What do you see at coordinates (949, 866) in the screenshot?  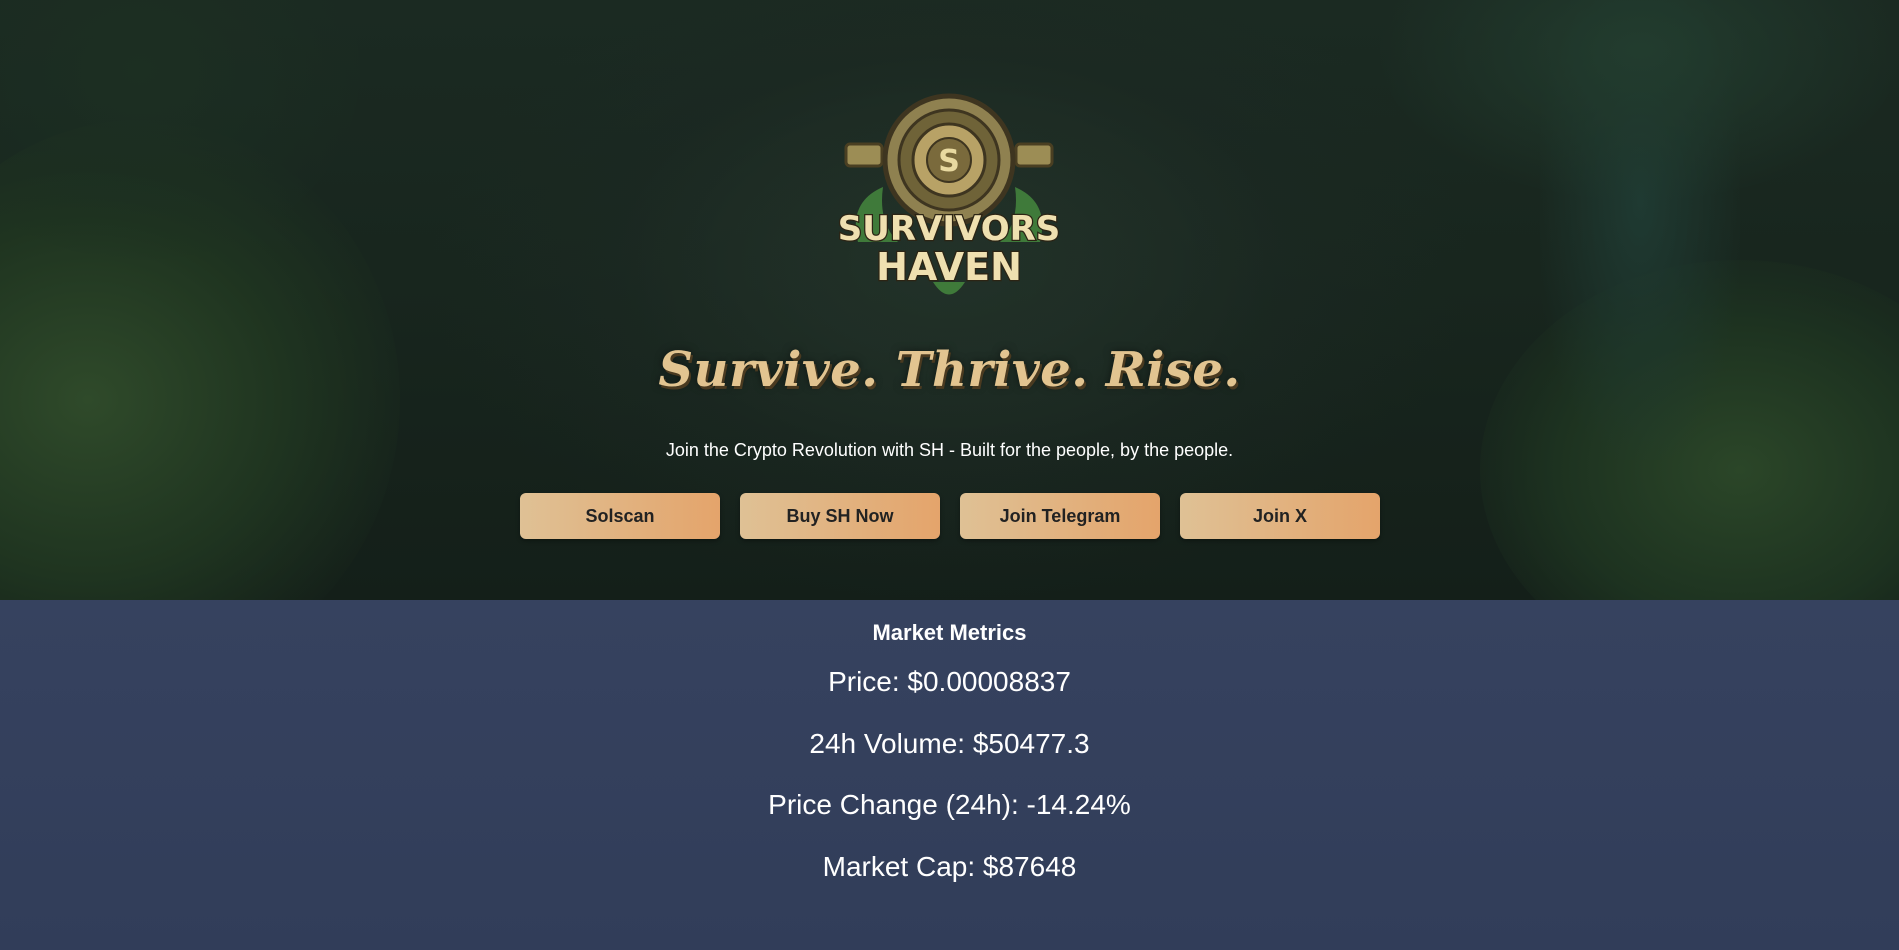 I see `market-cap-metric: Market Cap: $87648` at bounding box center [949, 866].